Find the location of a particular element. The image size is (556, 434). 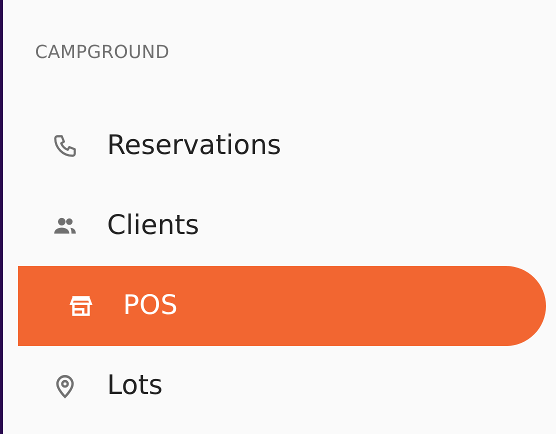

phone-icon is located at coordinates (65, 146).